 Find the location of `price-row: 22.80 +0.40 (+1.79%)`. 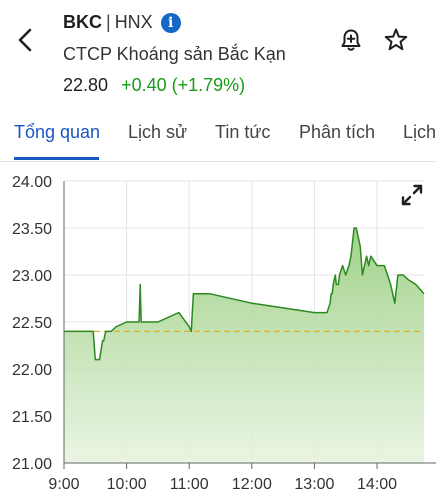

price-row: 22.80 +0.40 (+1.79%) is located at coordinates (154, 85).